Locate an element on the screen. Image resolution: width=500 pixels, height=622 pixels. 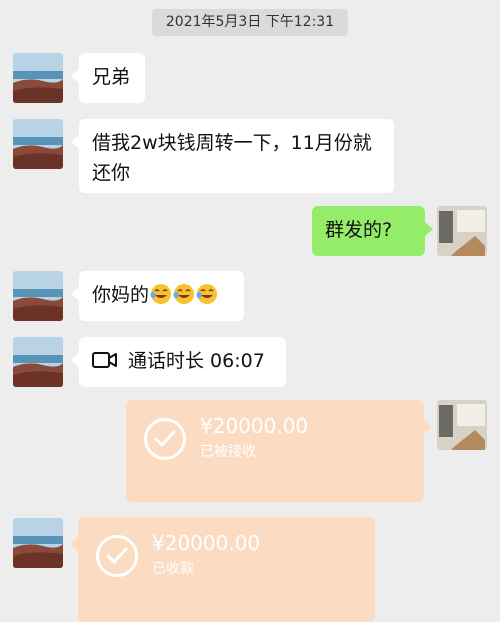
message-text: 借我2w块钱周转一下，11月份就还你 is located at coordinates (232, 158).